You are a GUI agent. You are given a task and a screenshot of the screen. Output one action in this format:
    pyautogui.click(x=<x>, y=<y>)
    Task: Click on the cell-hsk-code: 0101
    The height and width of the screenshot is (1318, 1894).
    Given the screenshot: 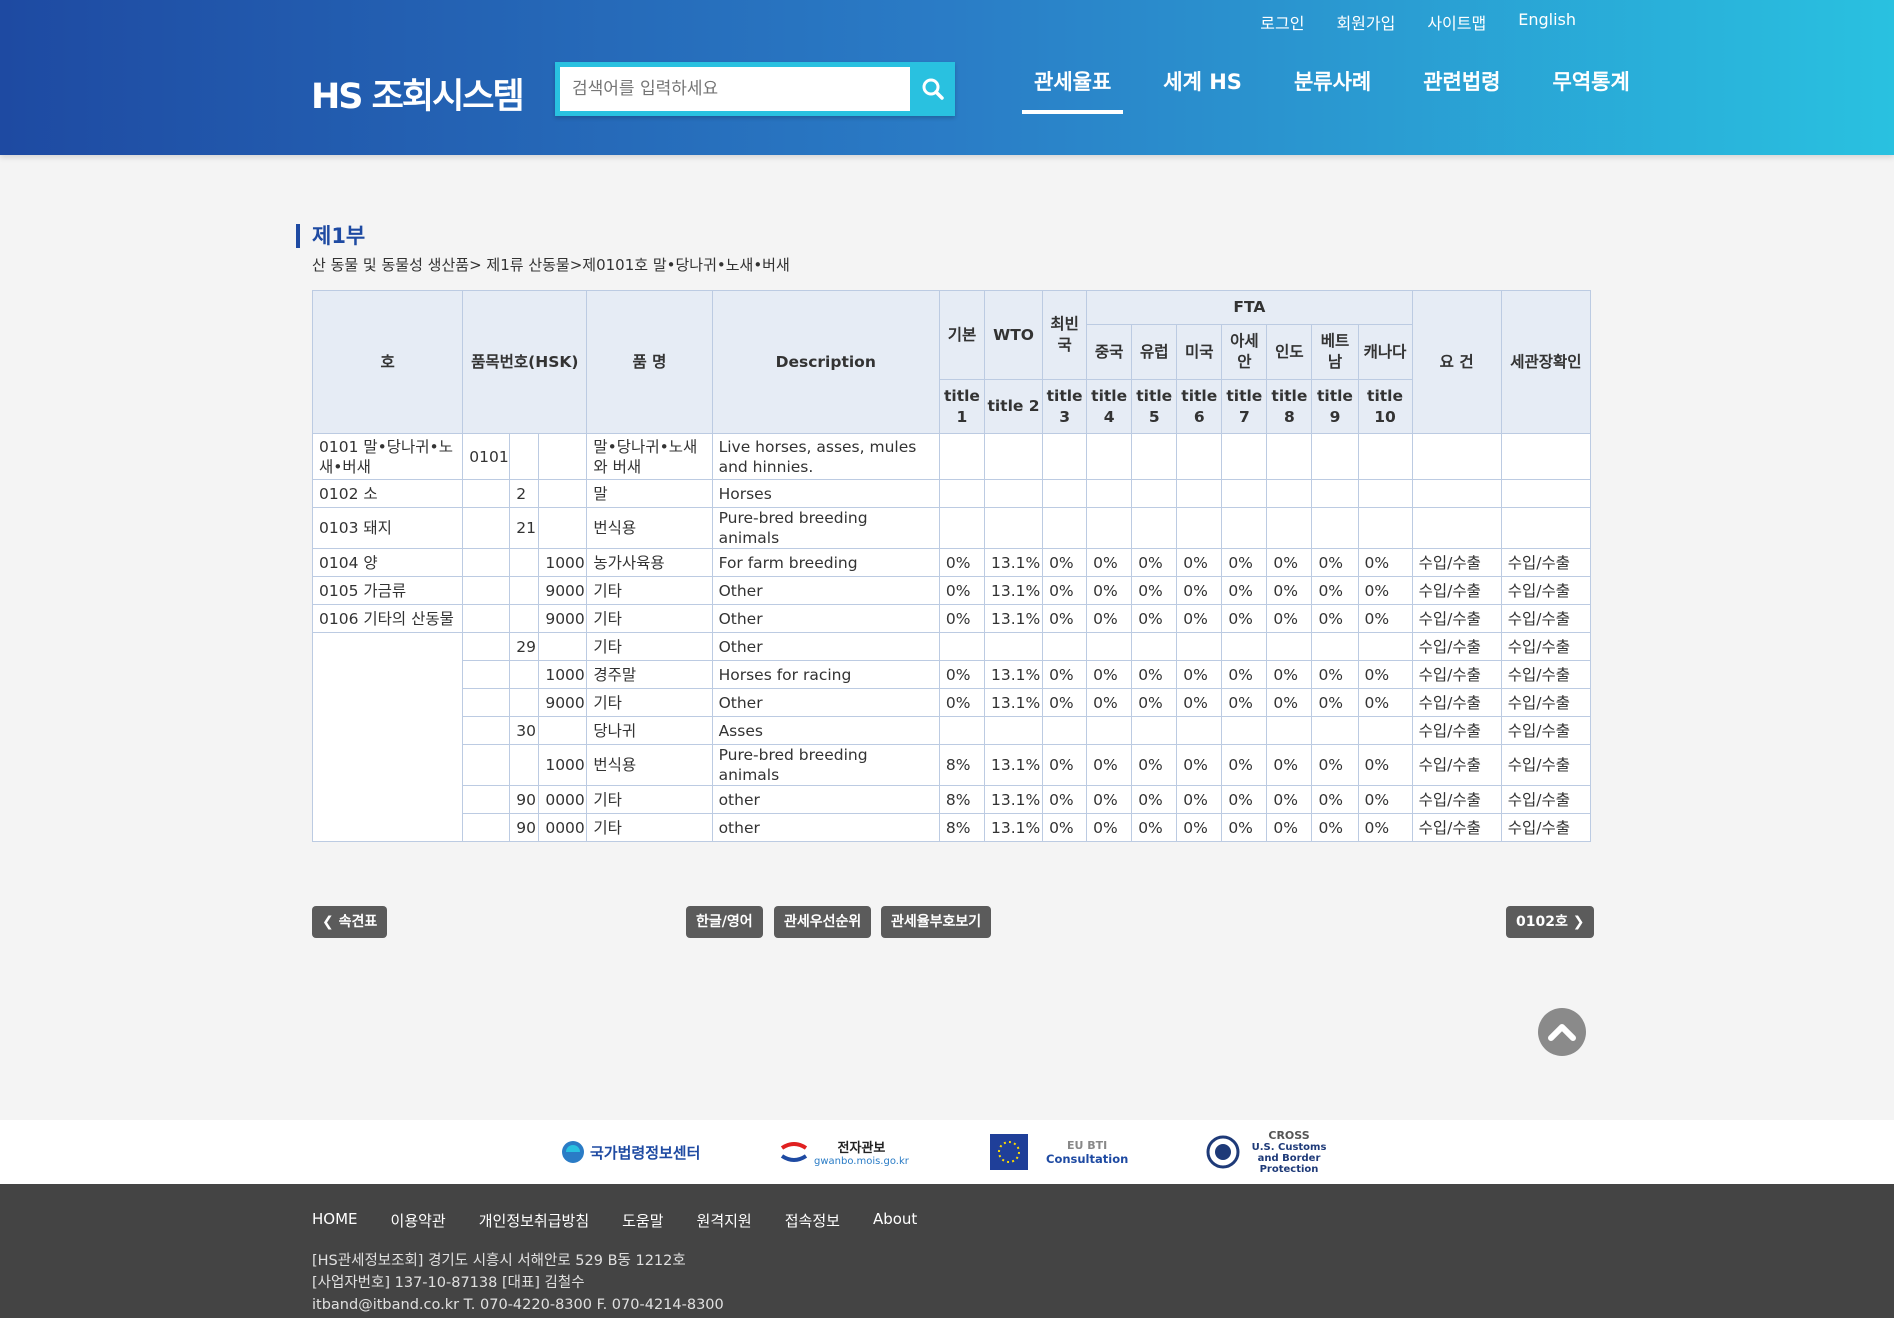 What is the action you would take?
    pyautogui.click(x=486, y=456)
    